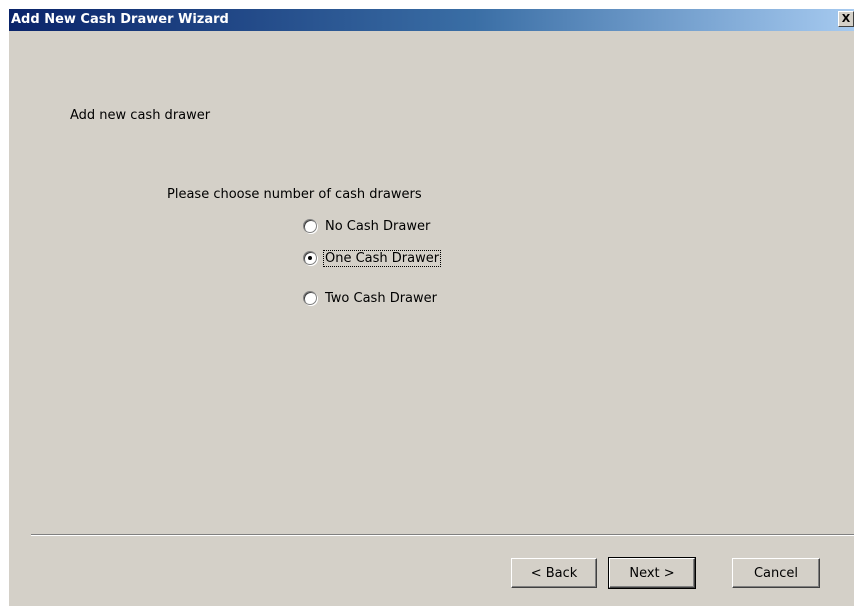  What do you see at coordinates (140, 115) in the screenshot?
I see `page-heading: Add new cash drawer` at bounding box center [140, 115].